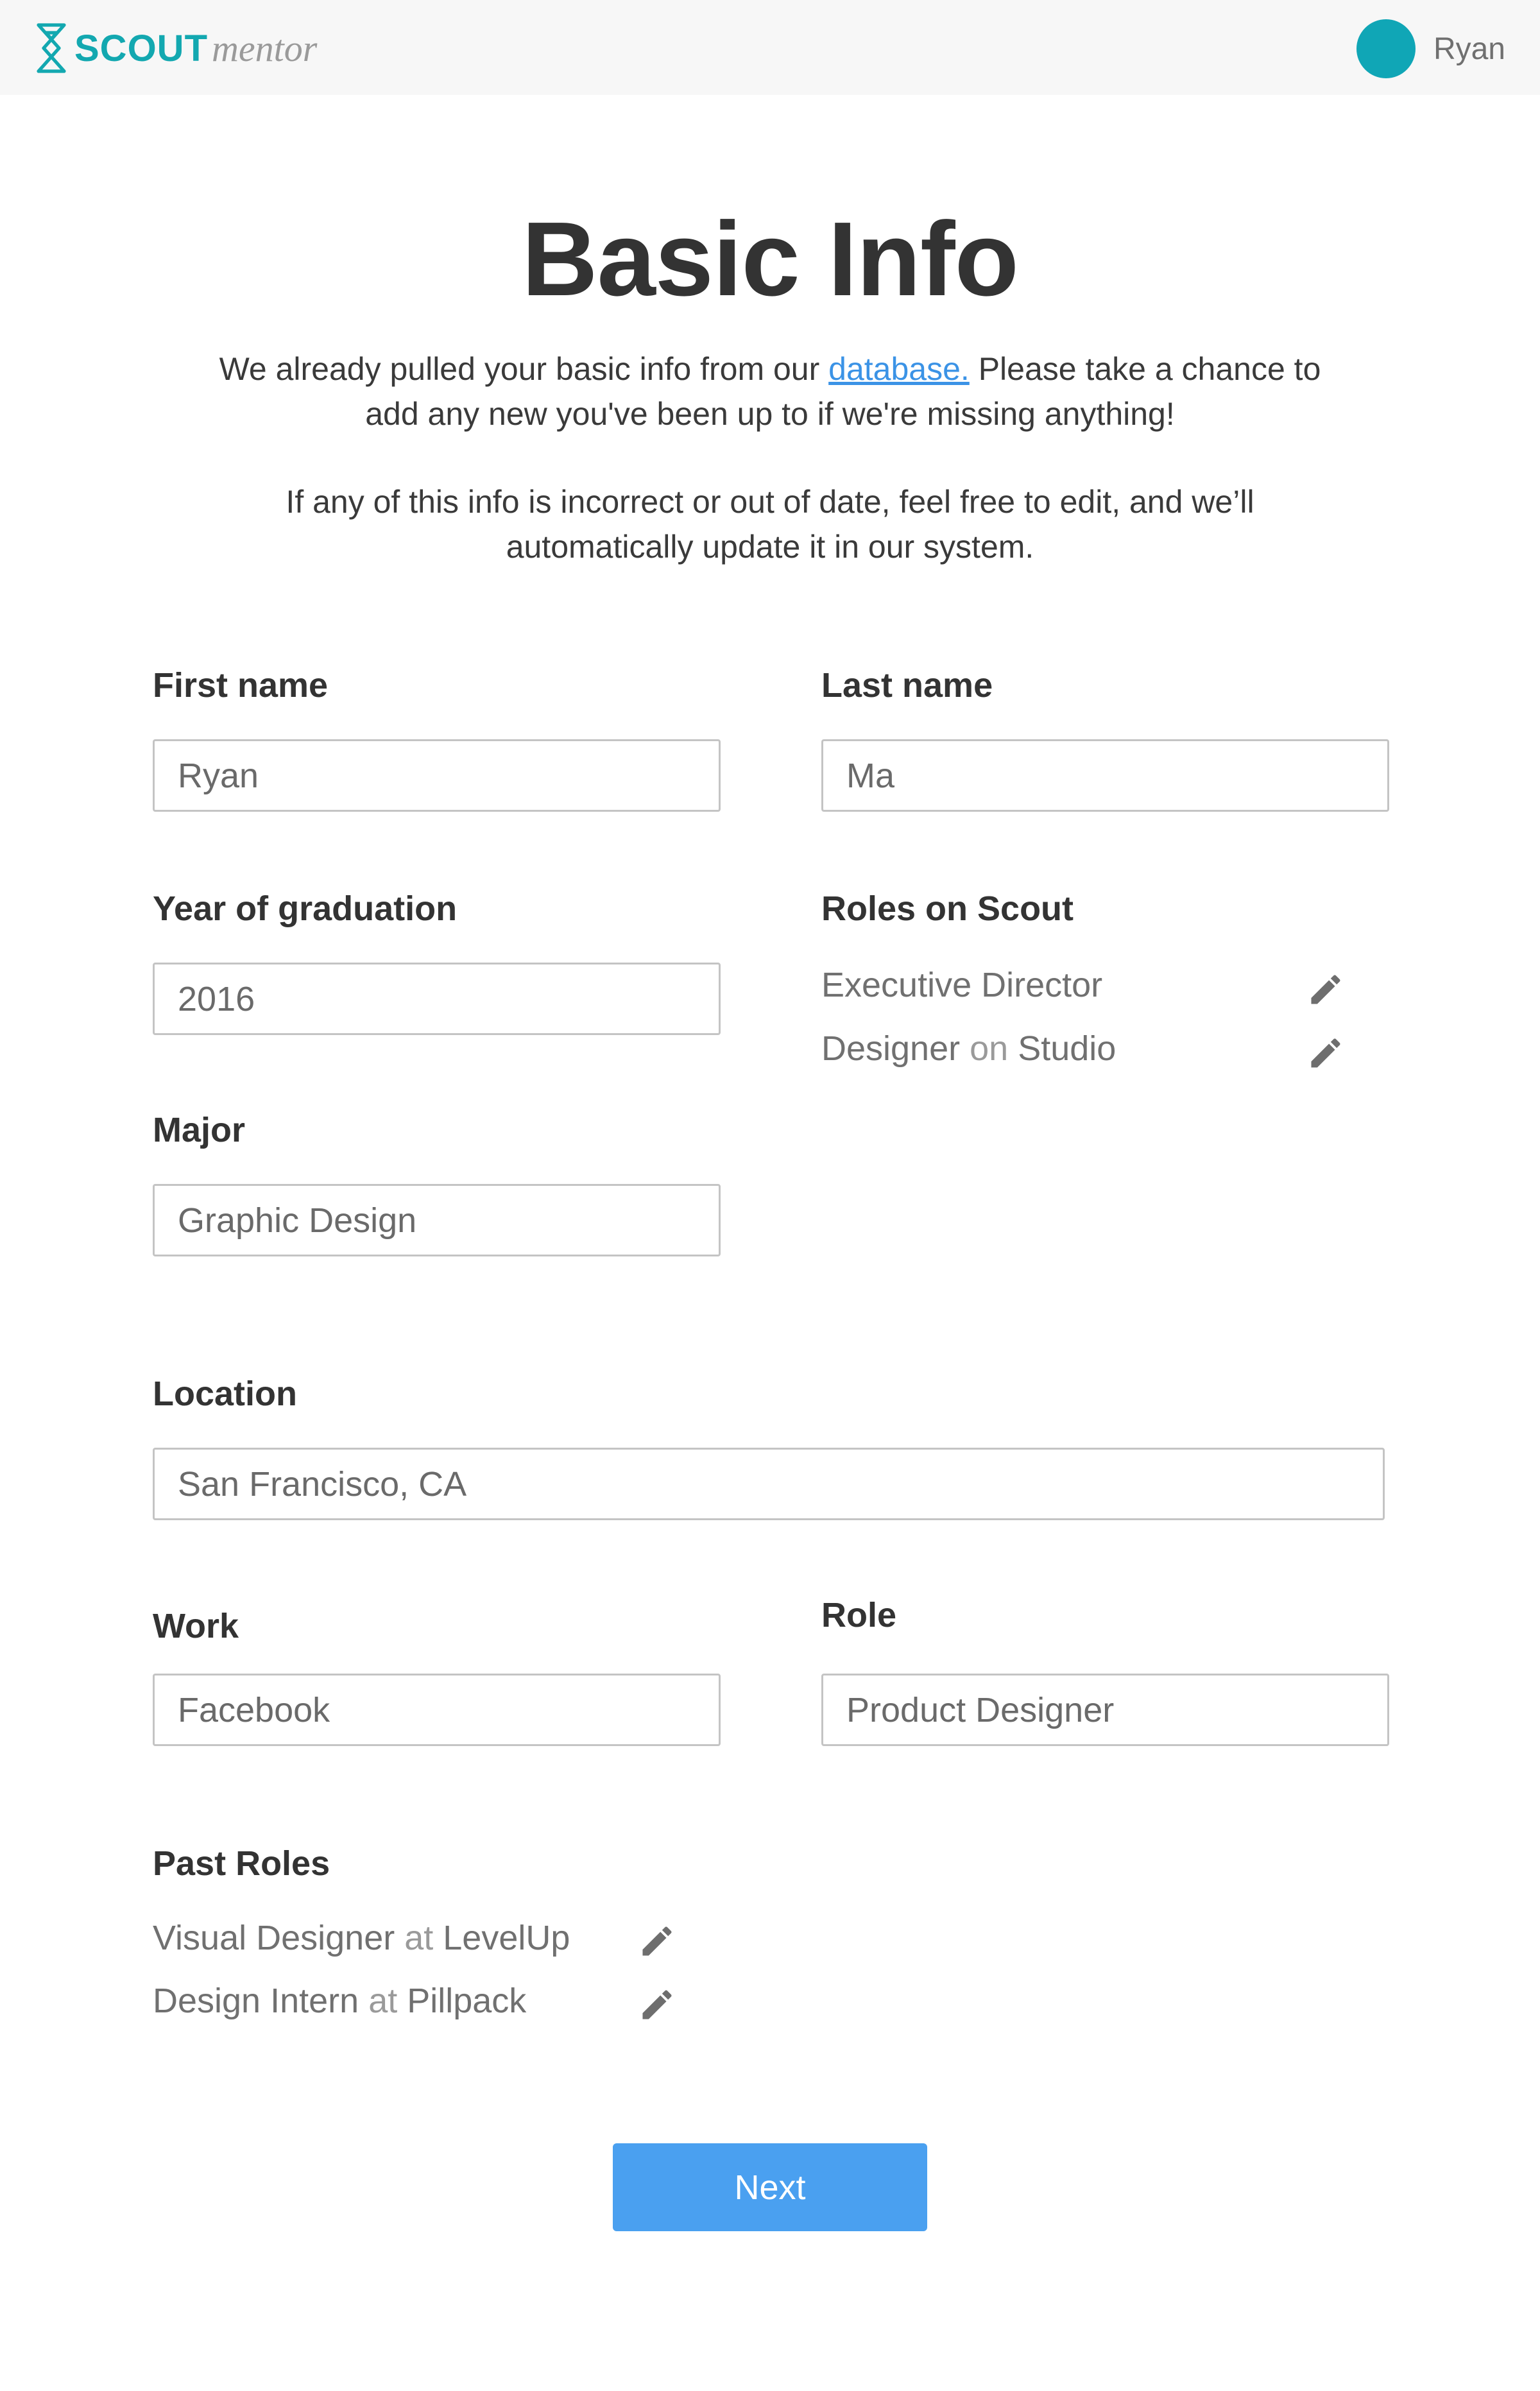 This screenshot has height=2391, width=1540. What do you see at coordinates (1067, 1048) in the screenshot?
I see `scout-role-org: Studio` at bounding box center [1067, 1048].